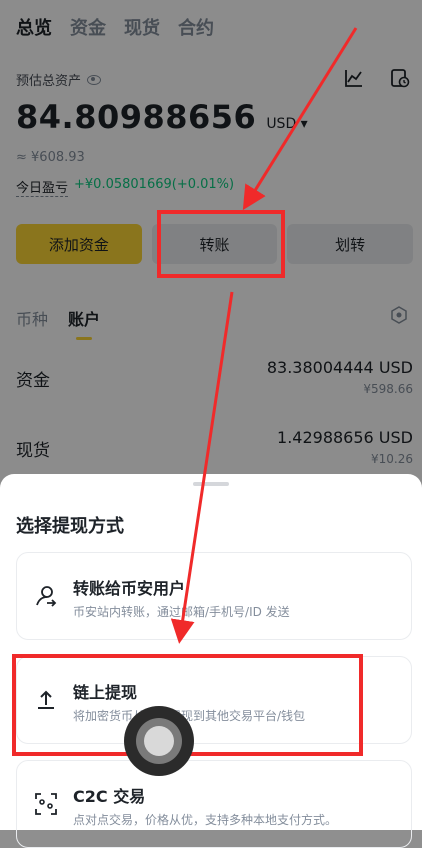 This screenshot has height=848, width=422. I want to click on assistive-touch-button, so click(159, 741).